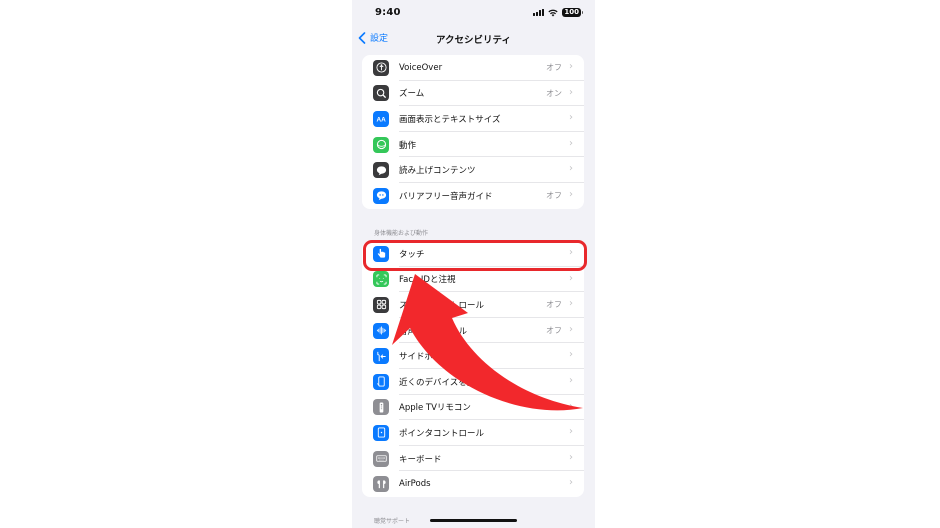 Image resolution: width=940 pixels, height=528 pixels. I want to click on switch-control-icon, so click(381, 304).